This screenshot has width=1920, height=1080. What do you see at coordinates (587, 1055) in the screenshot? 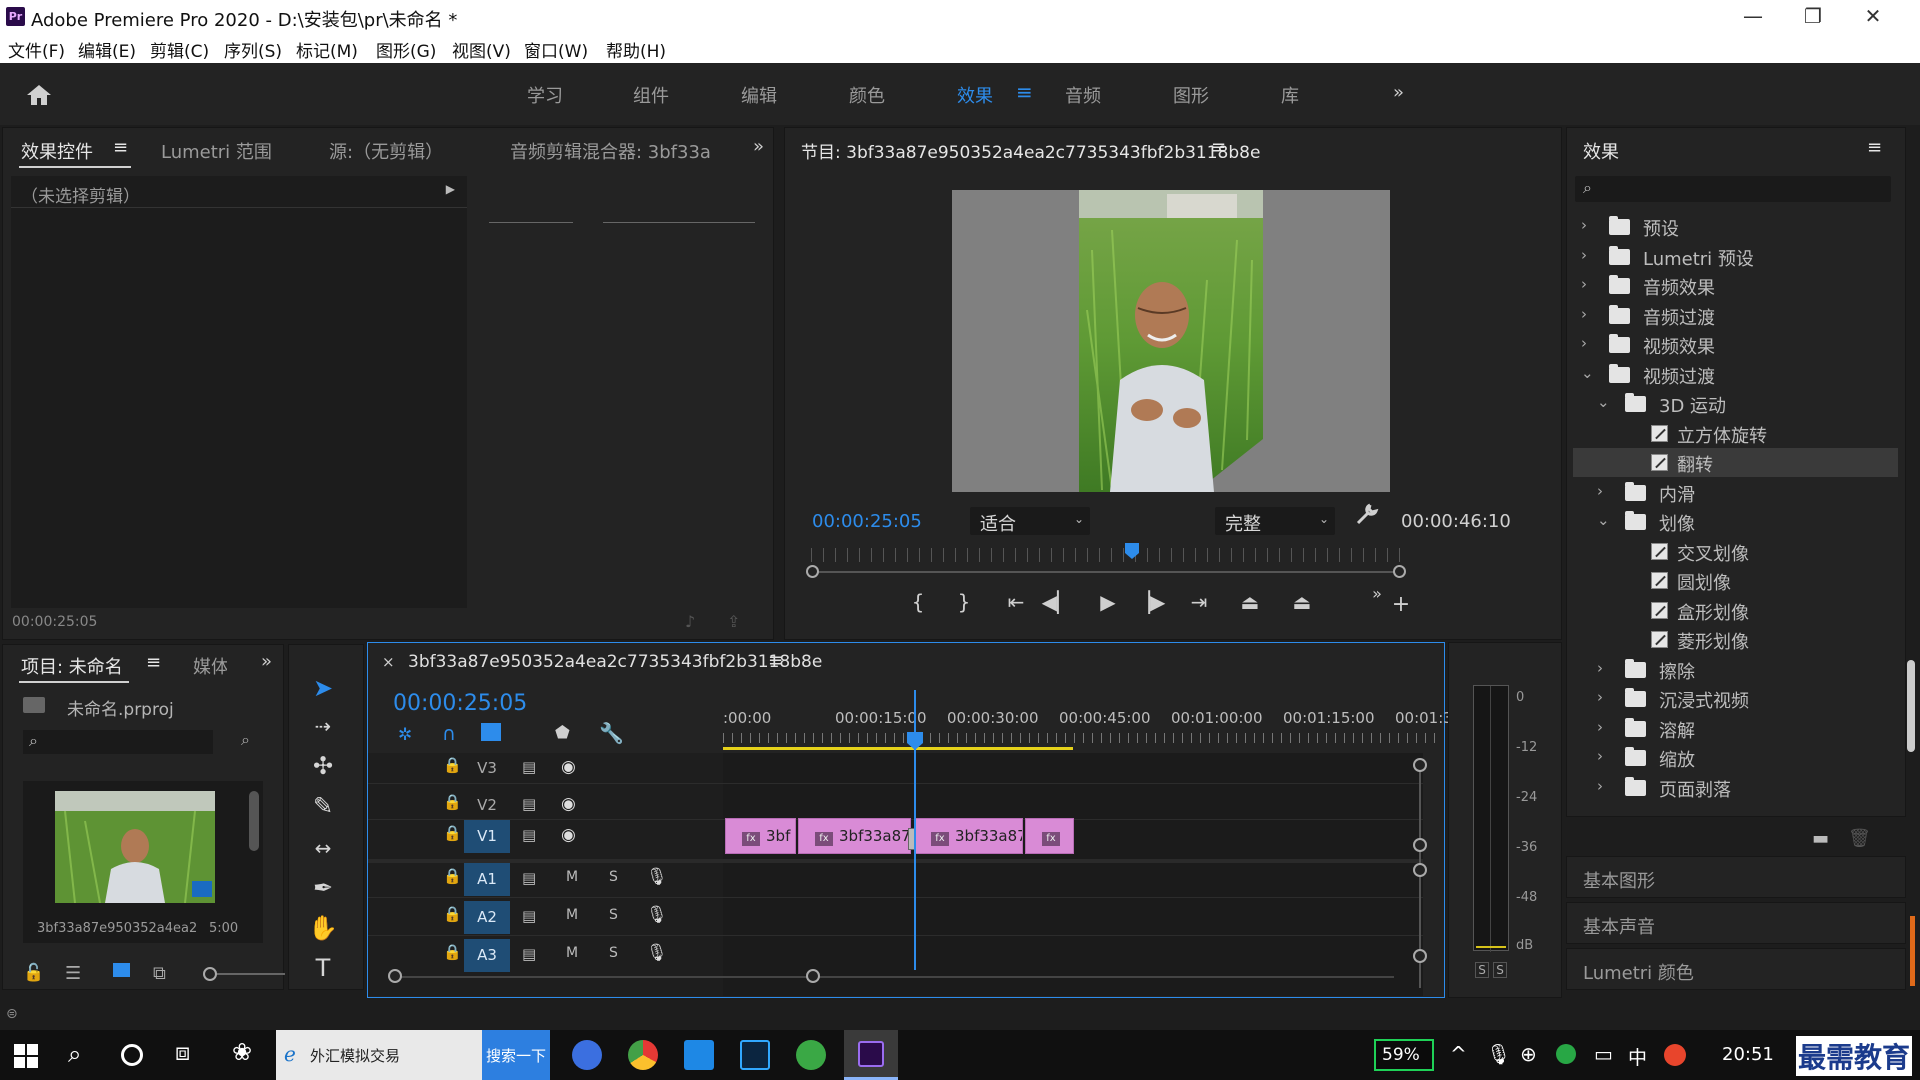
I see `lark-icon` at bounding box center [587, 1055].